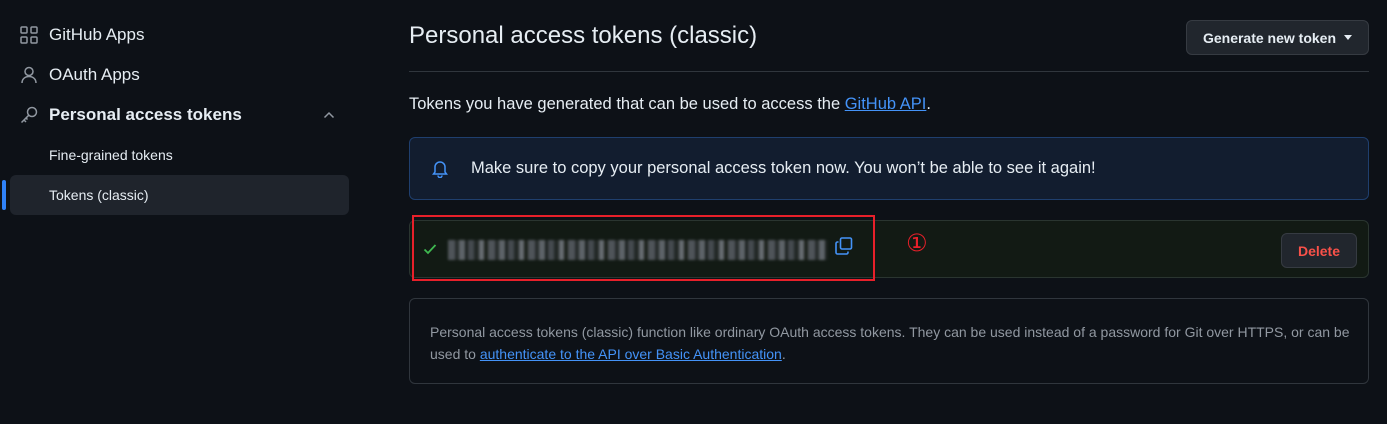  What do you see at coordinates (179, 75) in the screenshot?
I see `sidebar-item-oauth-apps: OAuth Apps` at bounding box center [179, 75].